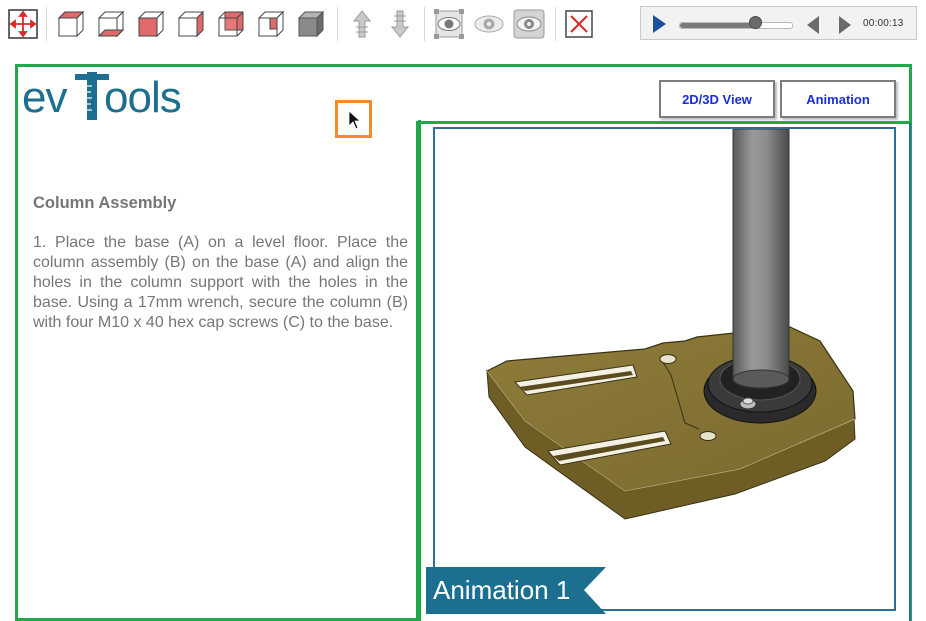  I want to click on view-solid-icon, so click(311, 24).